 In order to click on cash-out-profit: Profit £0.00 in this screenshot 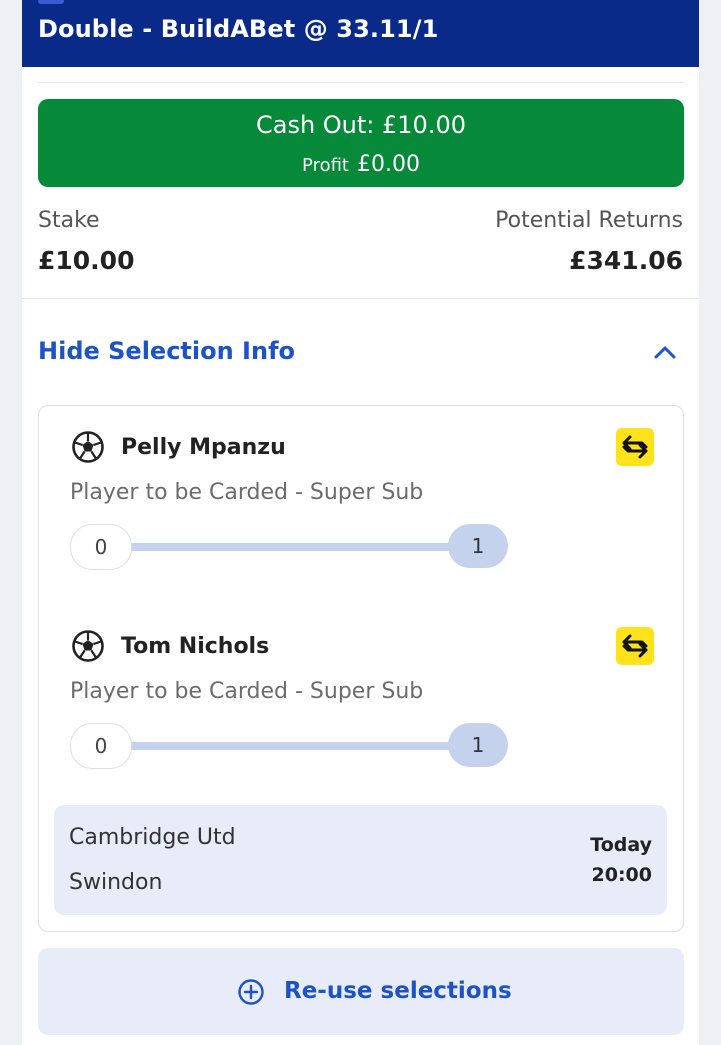, I will do `click(361, 164)`.